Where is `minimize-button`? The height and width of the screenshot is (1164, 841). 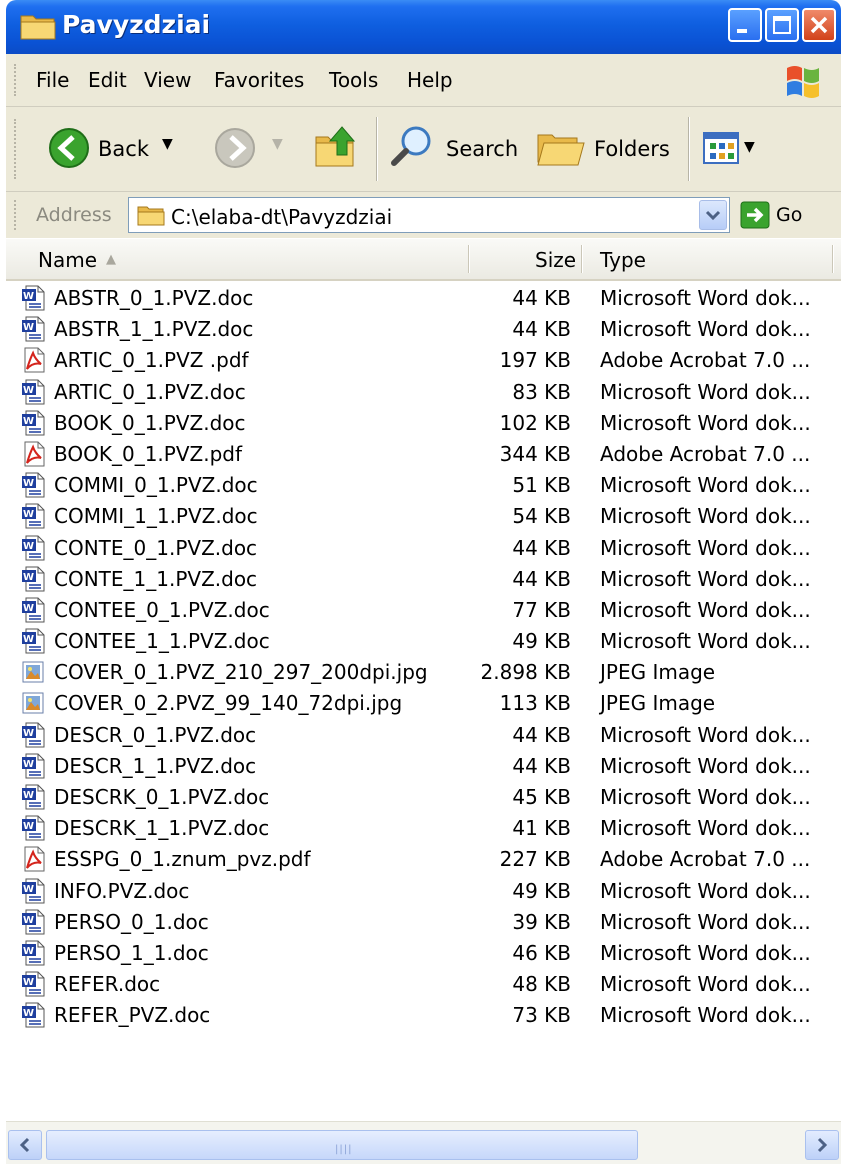
minimize-button is located at coordinates (745, 25).